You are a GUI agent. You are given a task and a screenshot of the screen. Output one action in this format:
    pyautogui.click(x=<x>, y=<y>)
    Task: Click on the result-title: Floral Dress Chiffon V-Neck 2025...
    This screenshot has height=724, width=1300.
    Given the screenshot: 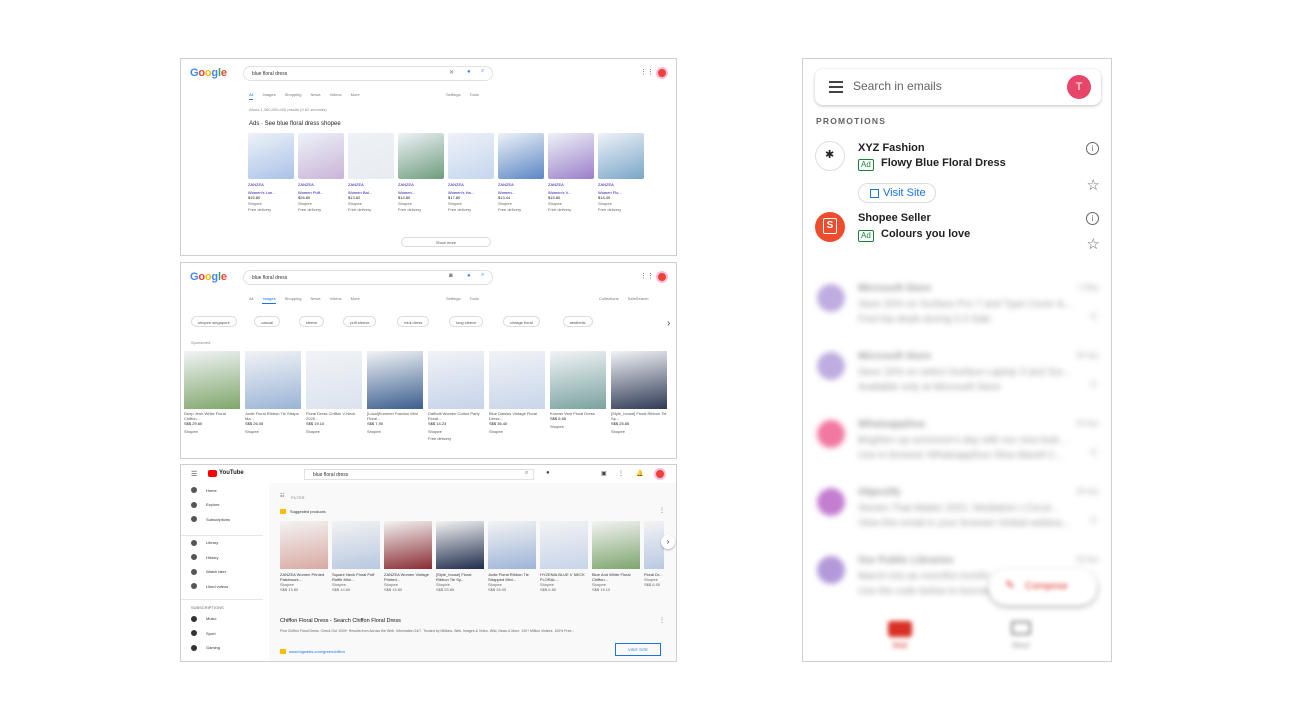 What is the action you would take?
    pyautogui.click(x=334, y=416)
    